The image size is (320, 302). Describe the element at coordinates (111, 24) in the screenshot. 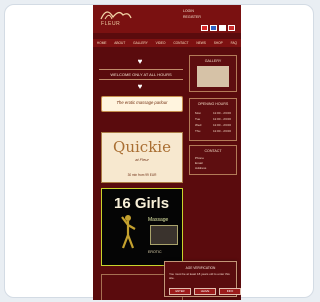

I see `logo-text: FLEUR` at that location.